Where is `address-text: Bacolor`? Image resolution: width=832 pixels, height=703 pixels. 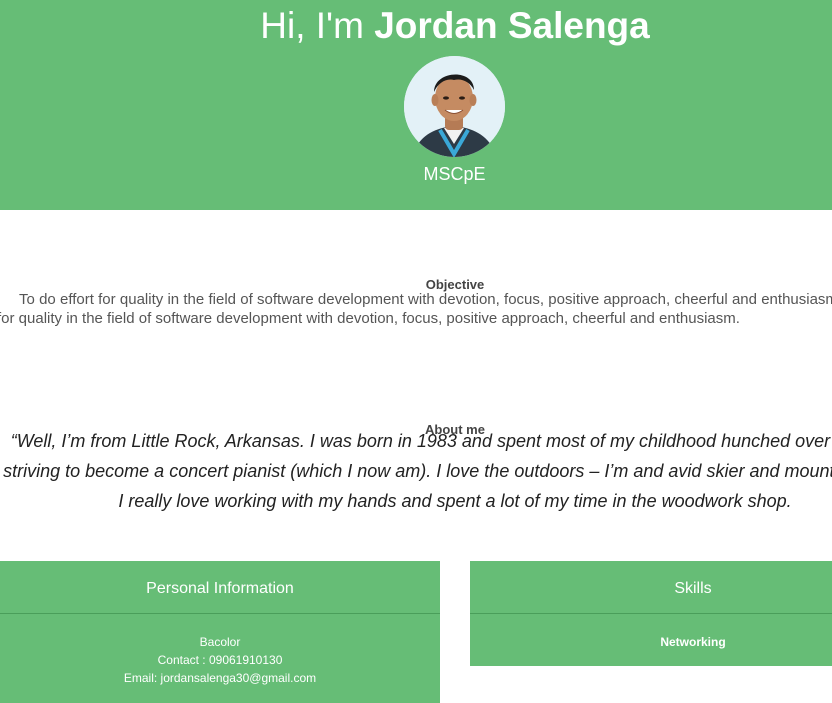
address-text: Bacolor is located at coordinates (220, 642).